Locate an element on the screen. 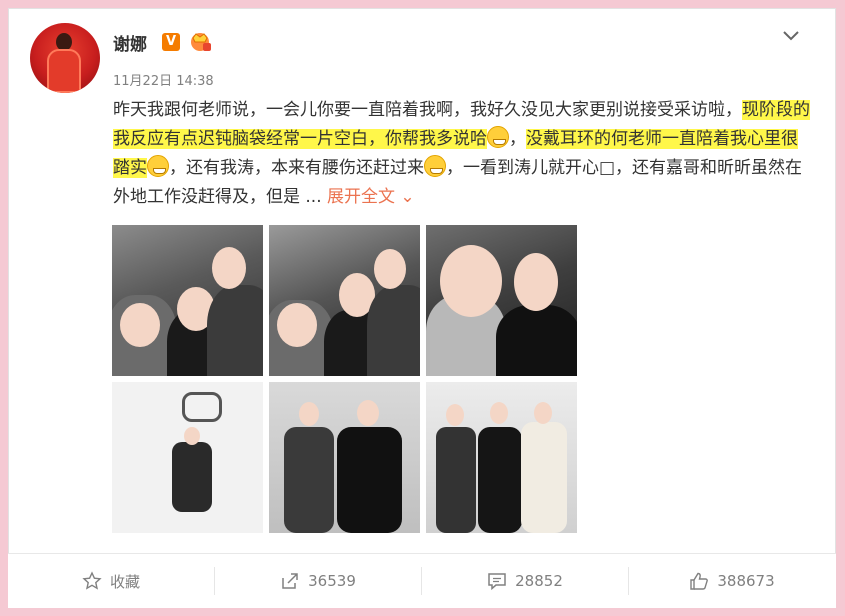 This screenshot has height=616, width=845. favorite-label: 收藏 is located at coordinates (124, 581).